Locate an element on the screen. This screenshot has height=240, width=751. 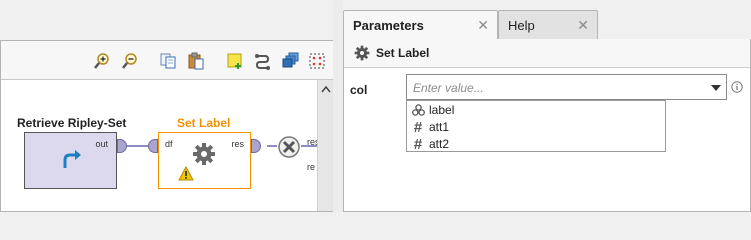
chevron-down-icon is located at coordinates (716, 88).